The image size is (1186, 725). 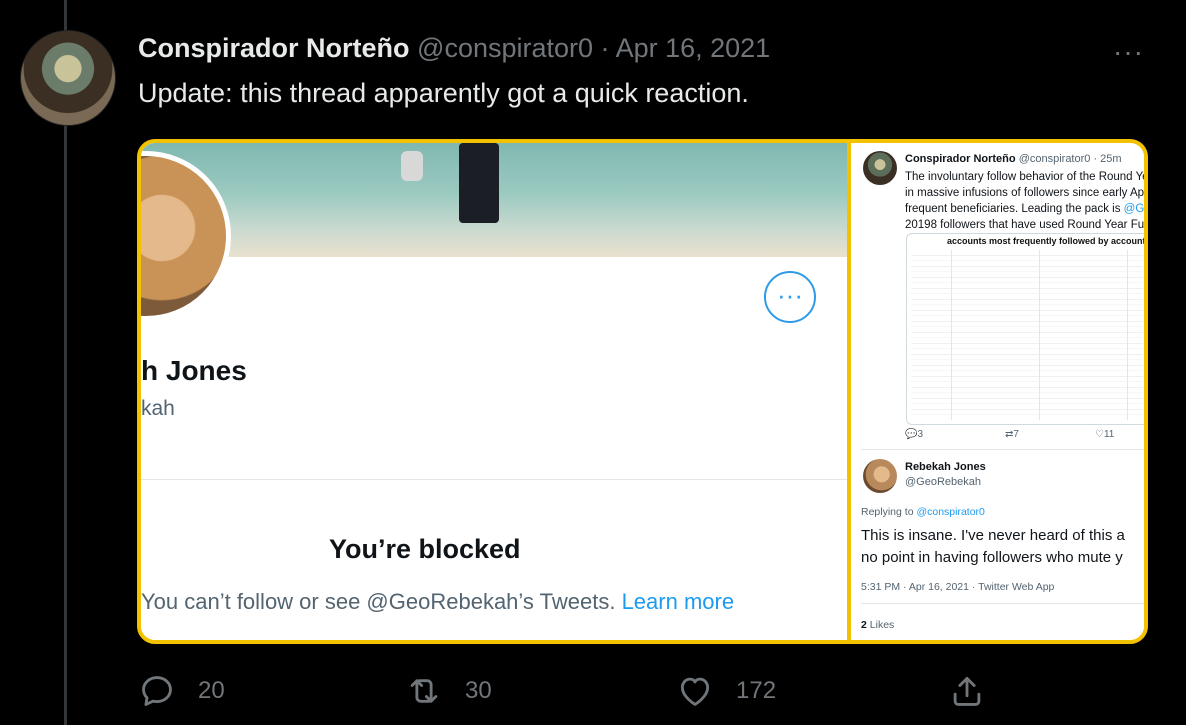 What do you see at coordinates (425, 549) in the screenshot?
I see `blocked-title: You’re blocked` at bounding box center [425, 549].